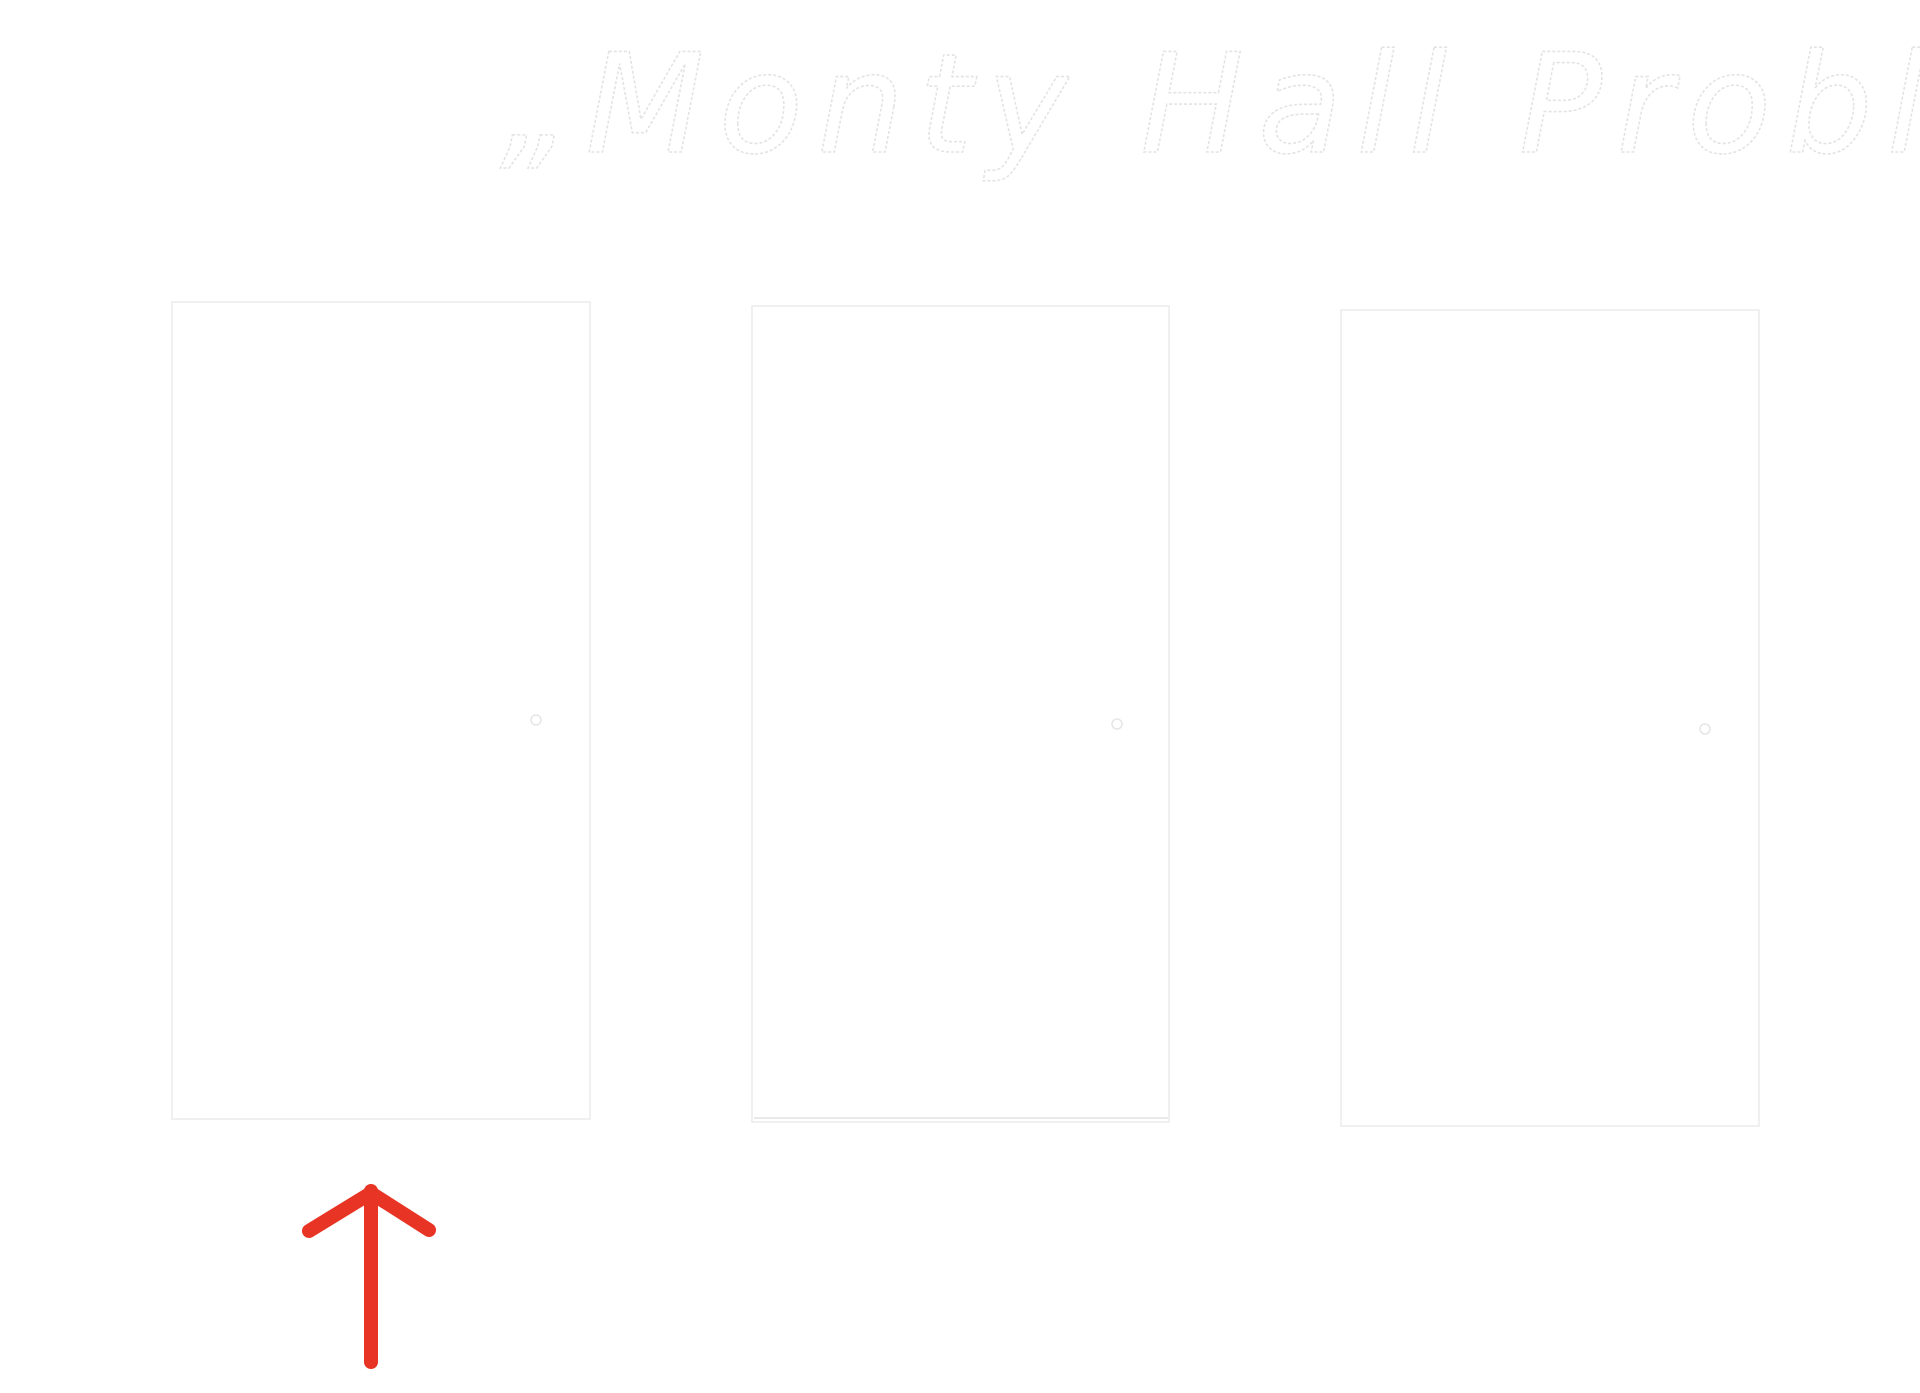  I want to click on arrow-up-icon, so click(369, 1276).